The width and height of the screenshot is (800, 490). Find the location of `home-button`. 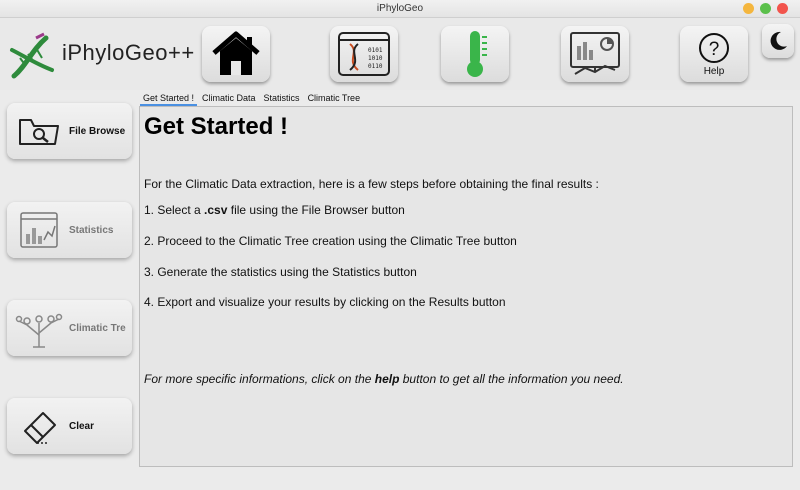

home-button is located at coordinates (236, 54).